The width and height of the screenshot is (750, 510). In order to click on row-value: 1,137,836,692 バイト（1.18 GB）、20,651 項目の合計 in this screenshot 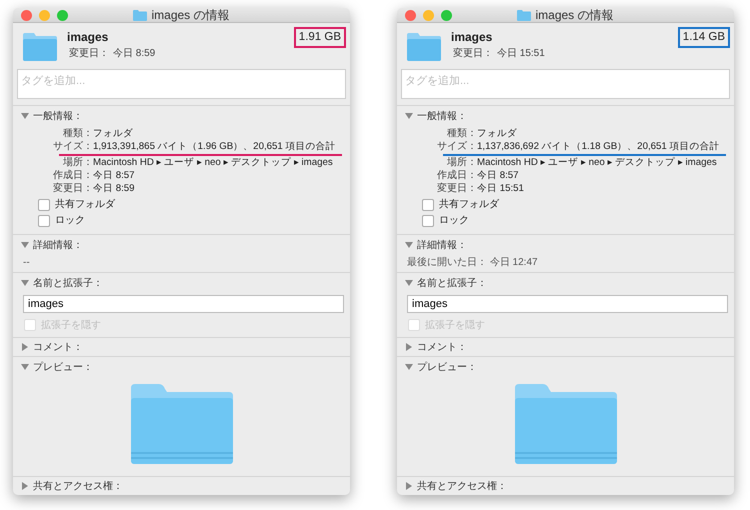, I will do `click(598, 146)`.